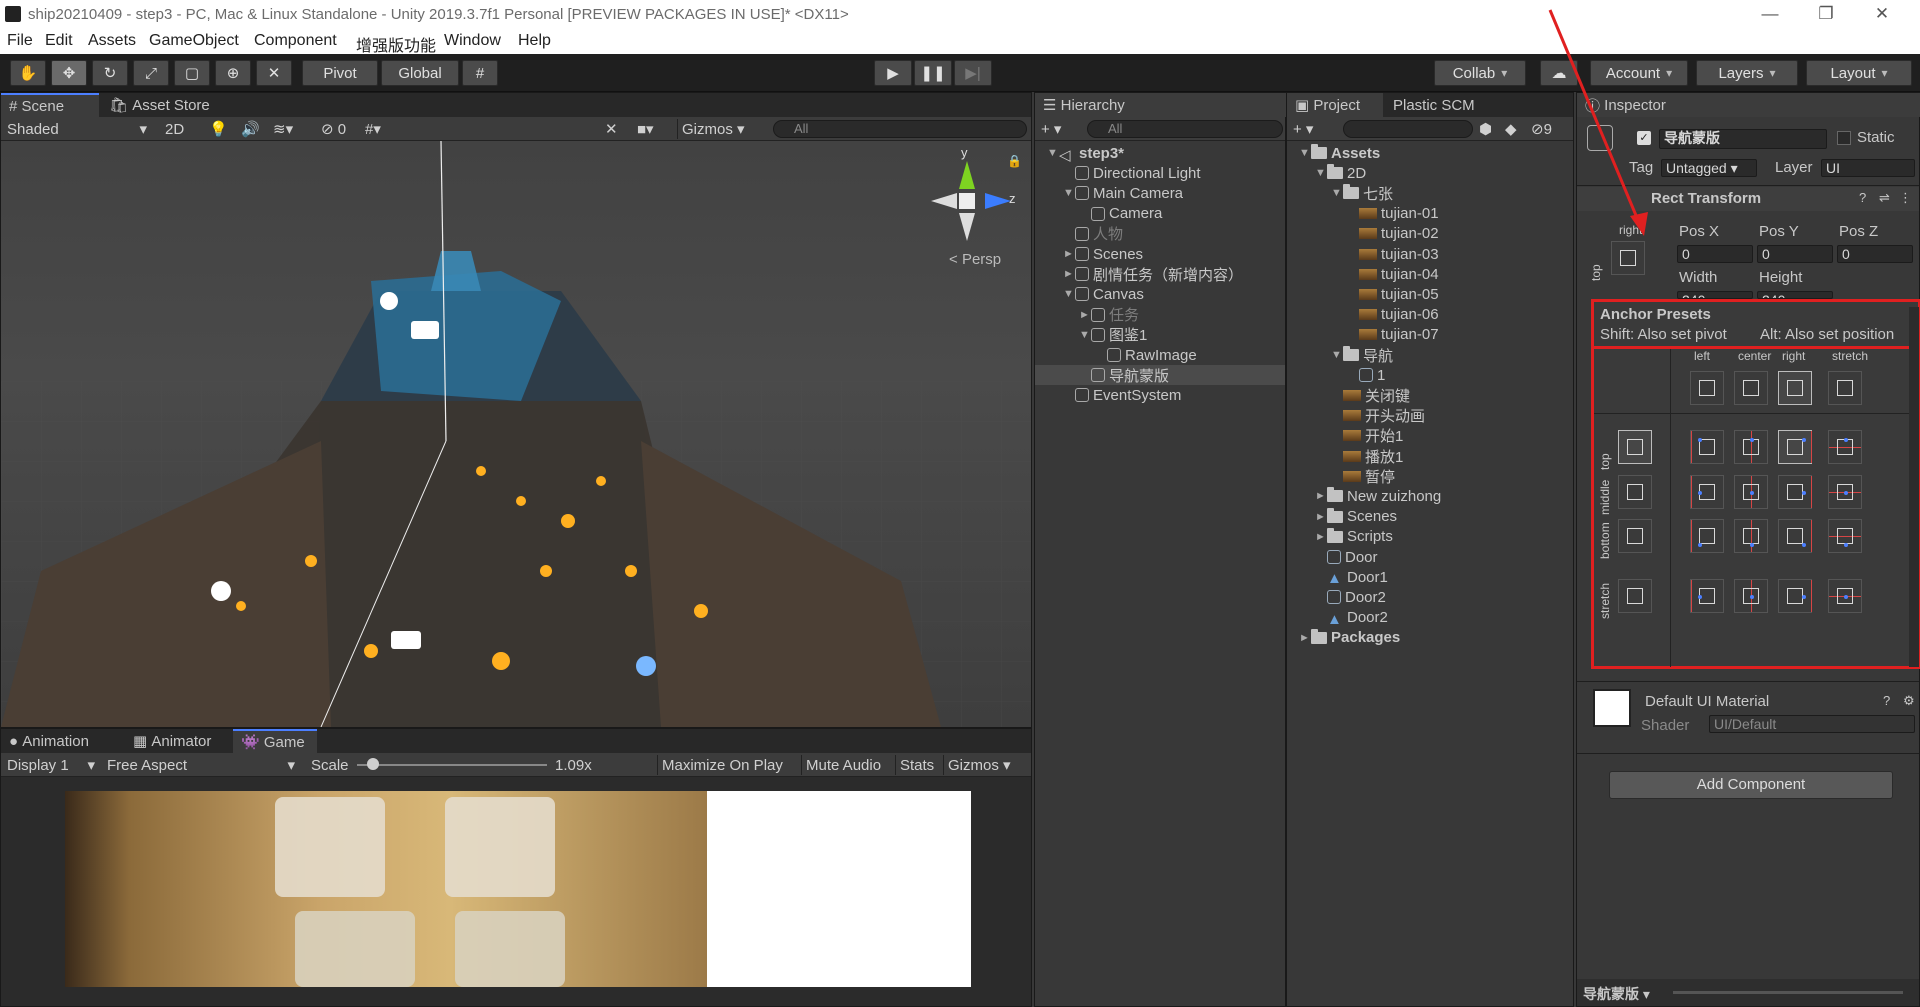  What do you see at coordinates (1430, 577) in the screenshot?
I see `project-row: ▲ Door1` at bounding box center [1430, 577].